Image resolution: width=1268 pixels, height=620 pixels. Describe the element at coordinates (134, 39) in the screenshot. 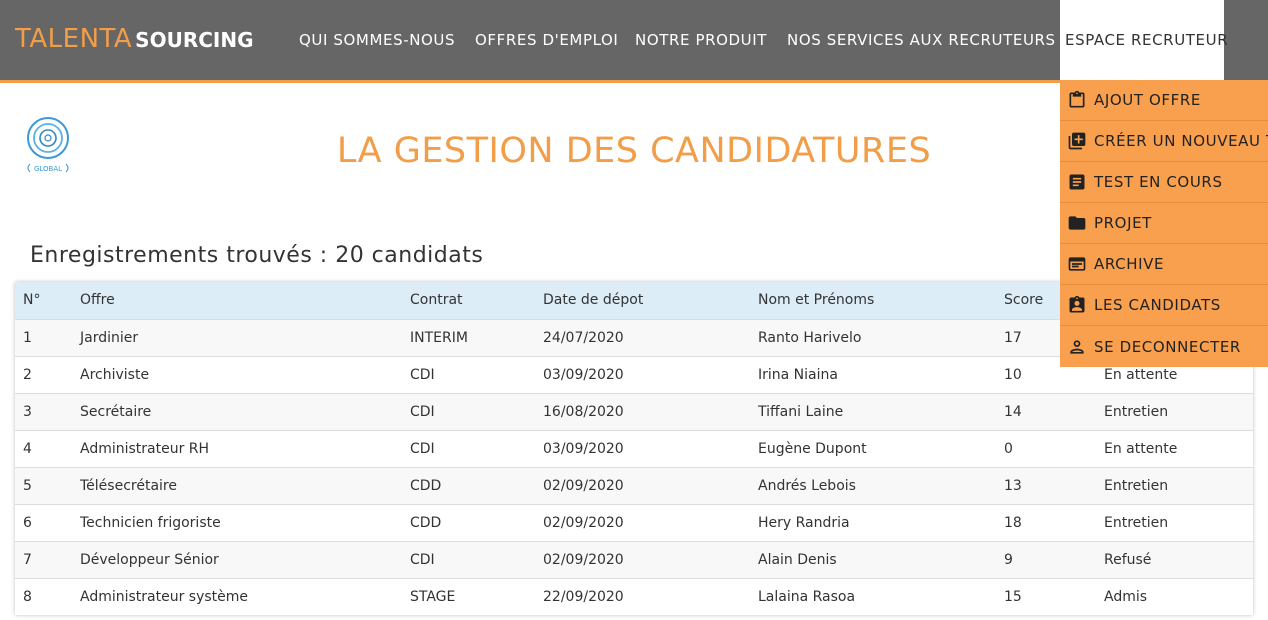

I see `brand-logo: TALENTA SOURCING` at that location.